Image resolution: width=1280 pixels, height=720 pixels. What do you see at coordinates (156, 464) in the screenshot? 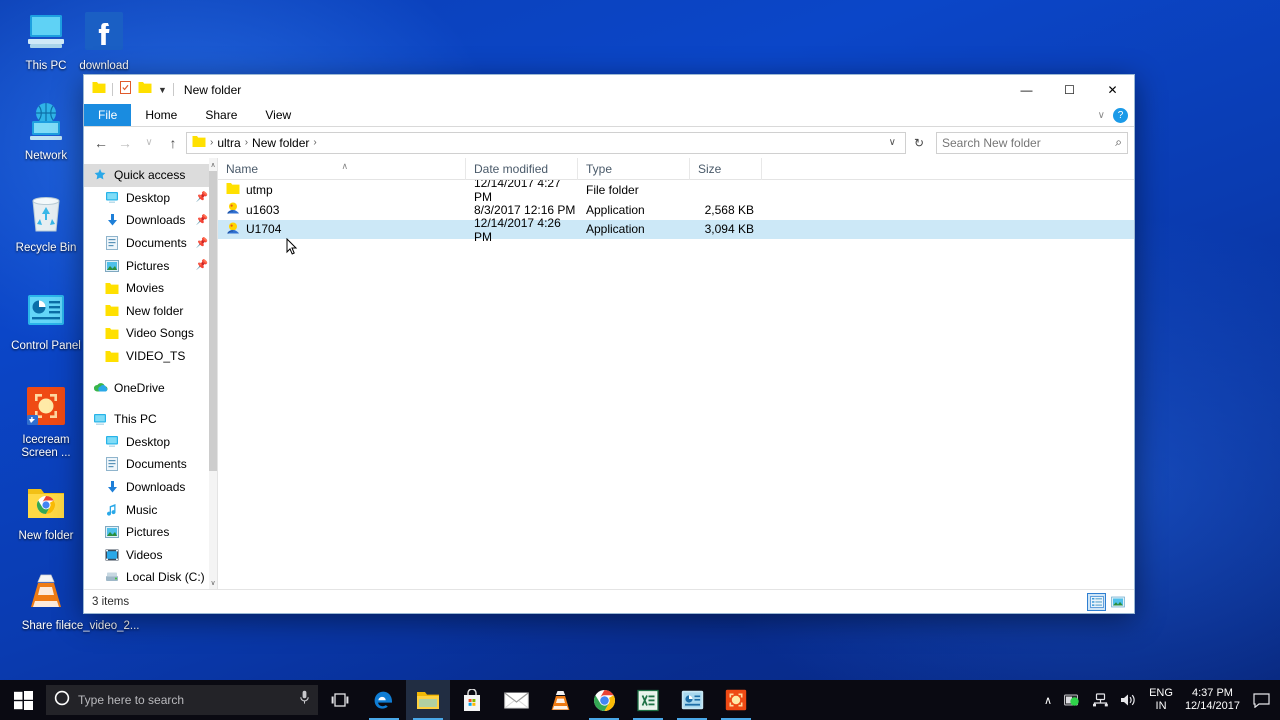
I see `sidebar-item-label: Documents` at bounding box center [156, 464].